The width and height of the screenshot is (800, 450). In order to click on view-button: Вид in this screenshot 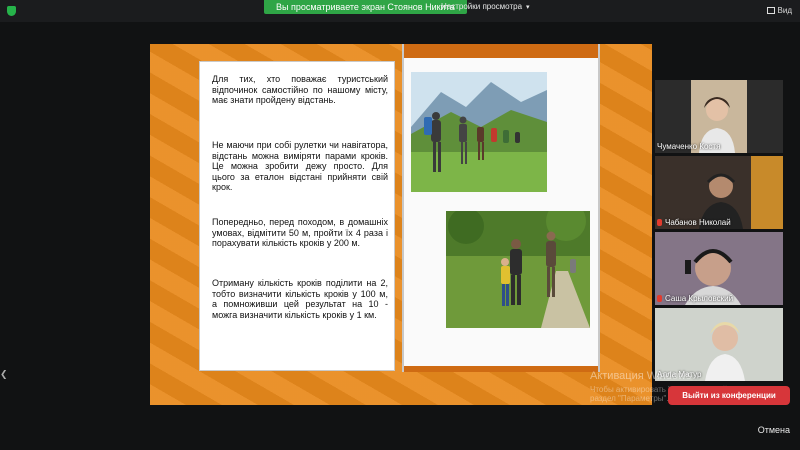, I will do `click(779, 10)`.